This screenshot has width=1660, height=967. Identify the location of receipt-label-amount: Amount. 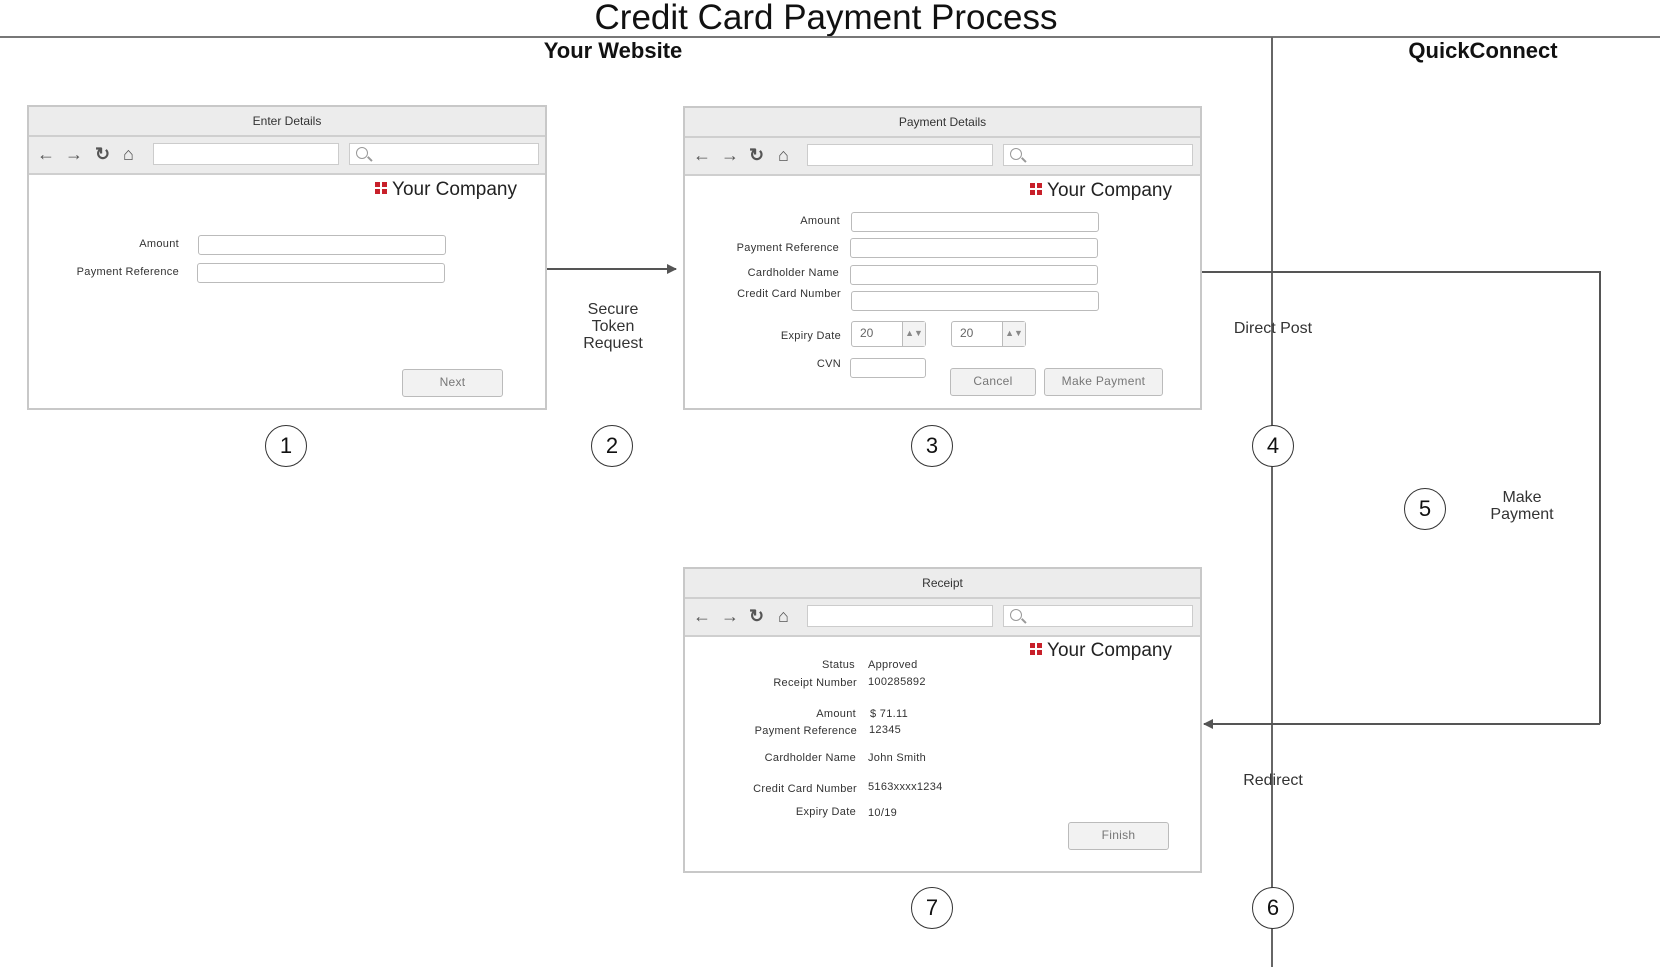
(836, 714).